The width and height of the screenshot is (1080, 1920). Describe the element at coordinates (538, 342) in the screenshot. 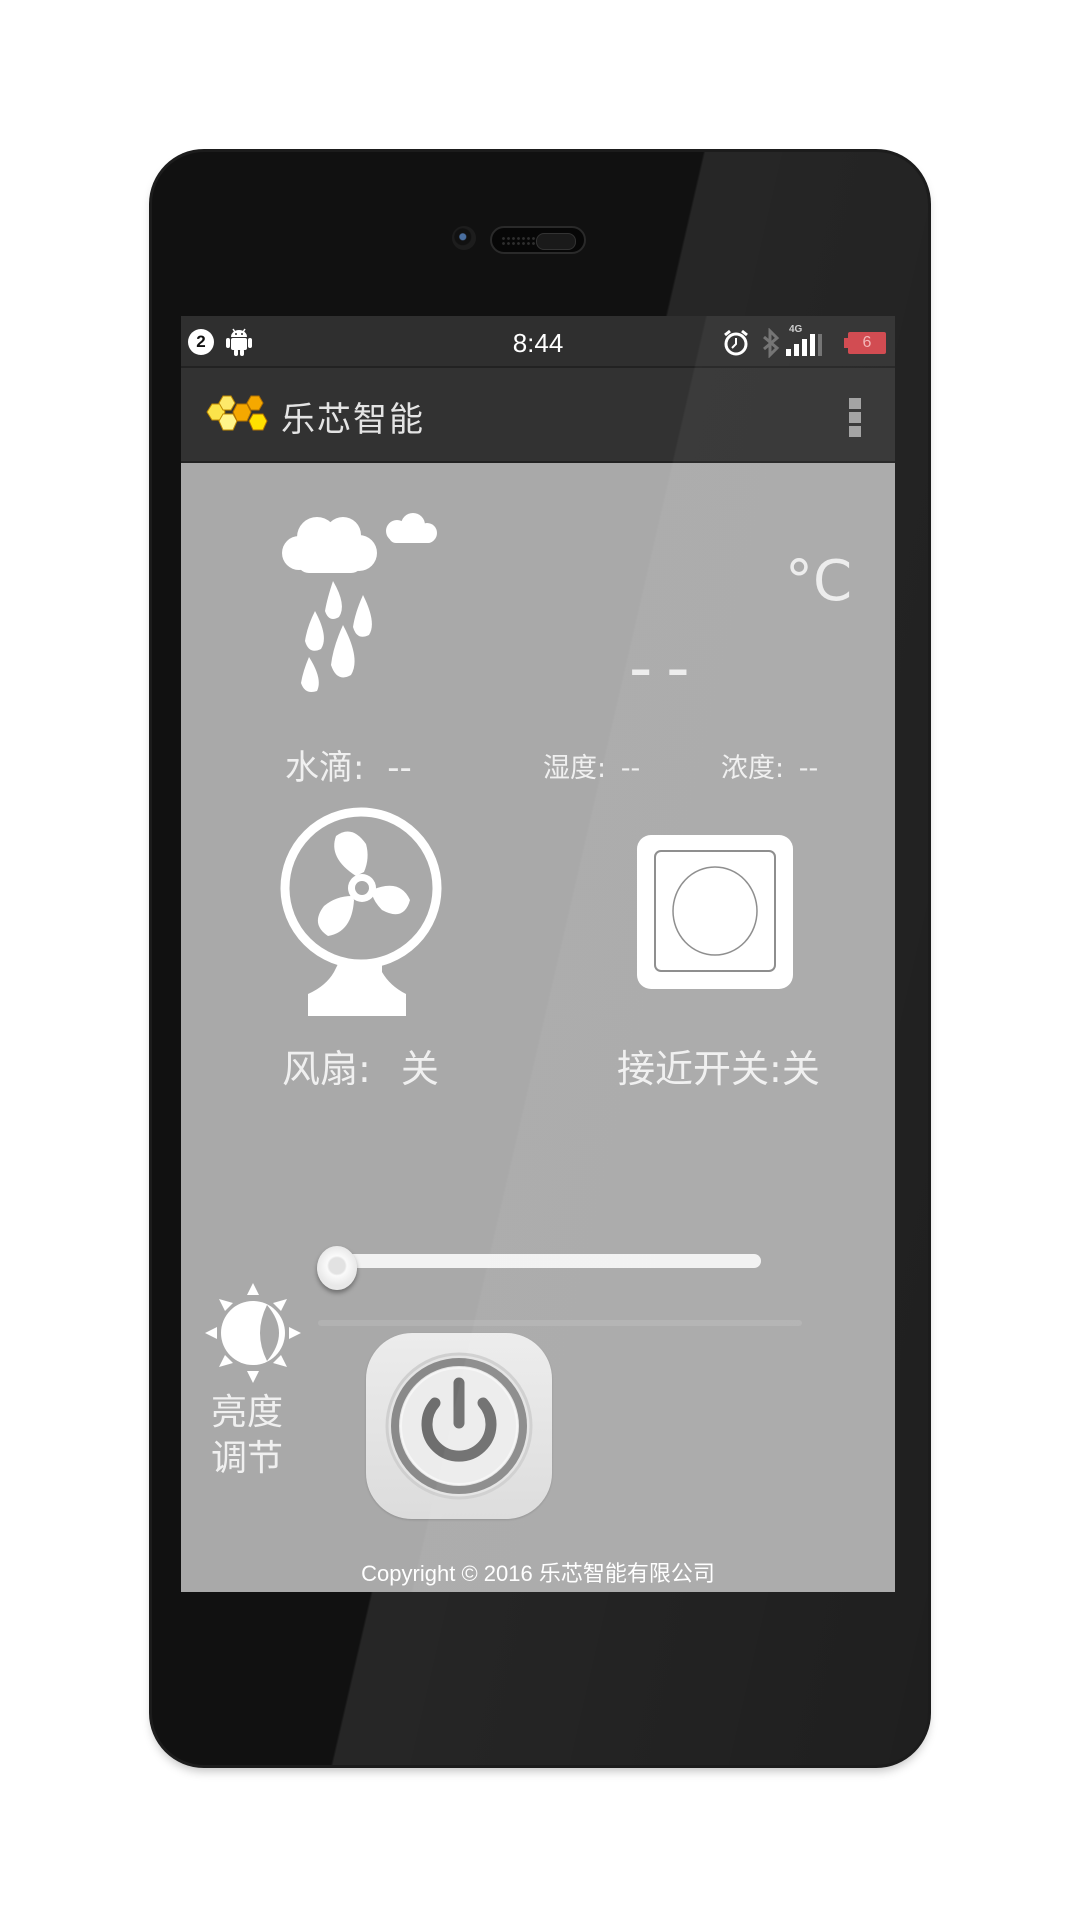

I see `status-bar: 2 8:44 4G 6` at that location.